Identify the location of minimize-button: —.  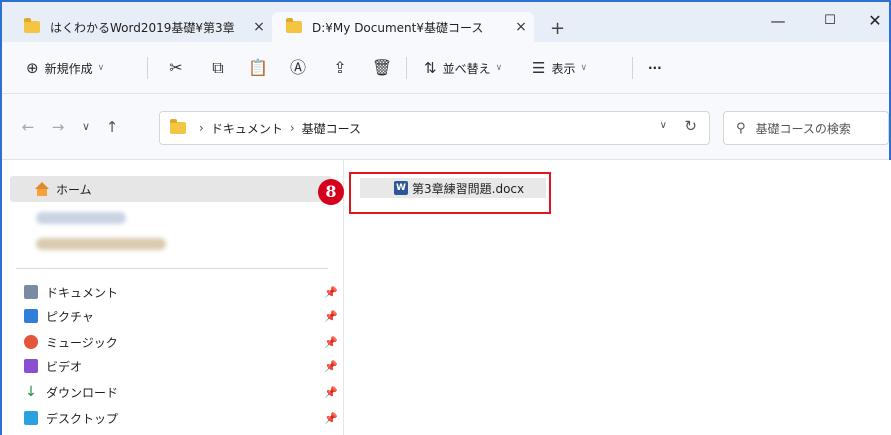
(778, 21).